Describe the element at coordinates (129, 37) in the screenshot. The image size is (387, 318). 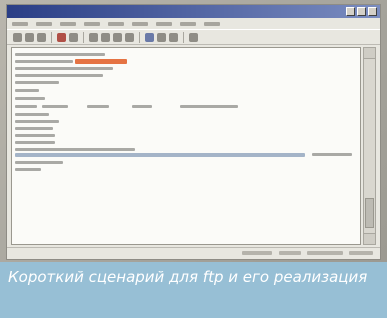
I see `find-icon` at that location.